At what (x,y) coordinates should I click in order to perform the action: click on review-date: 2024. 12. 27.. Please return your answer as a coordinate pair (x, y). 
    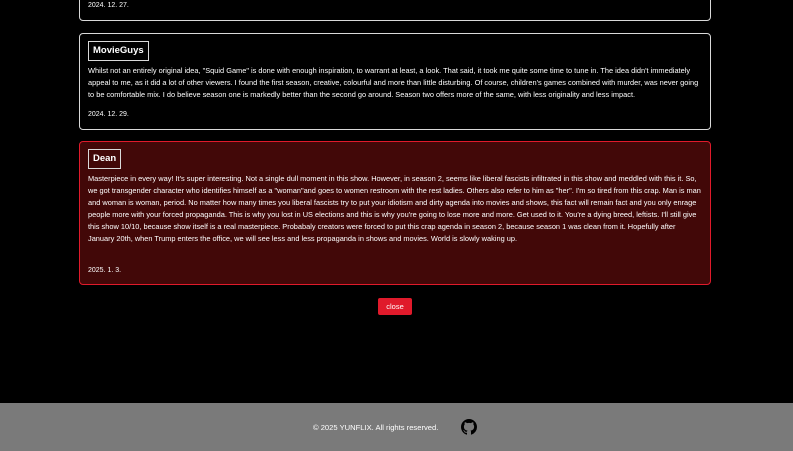
    Looking at the image, I should click on (108, 5).